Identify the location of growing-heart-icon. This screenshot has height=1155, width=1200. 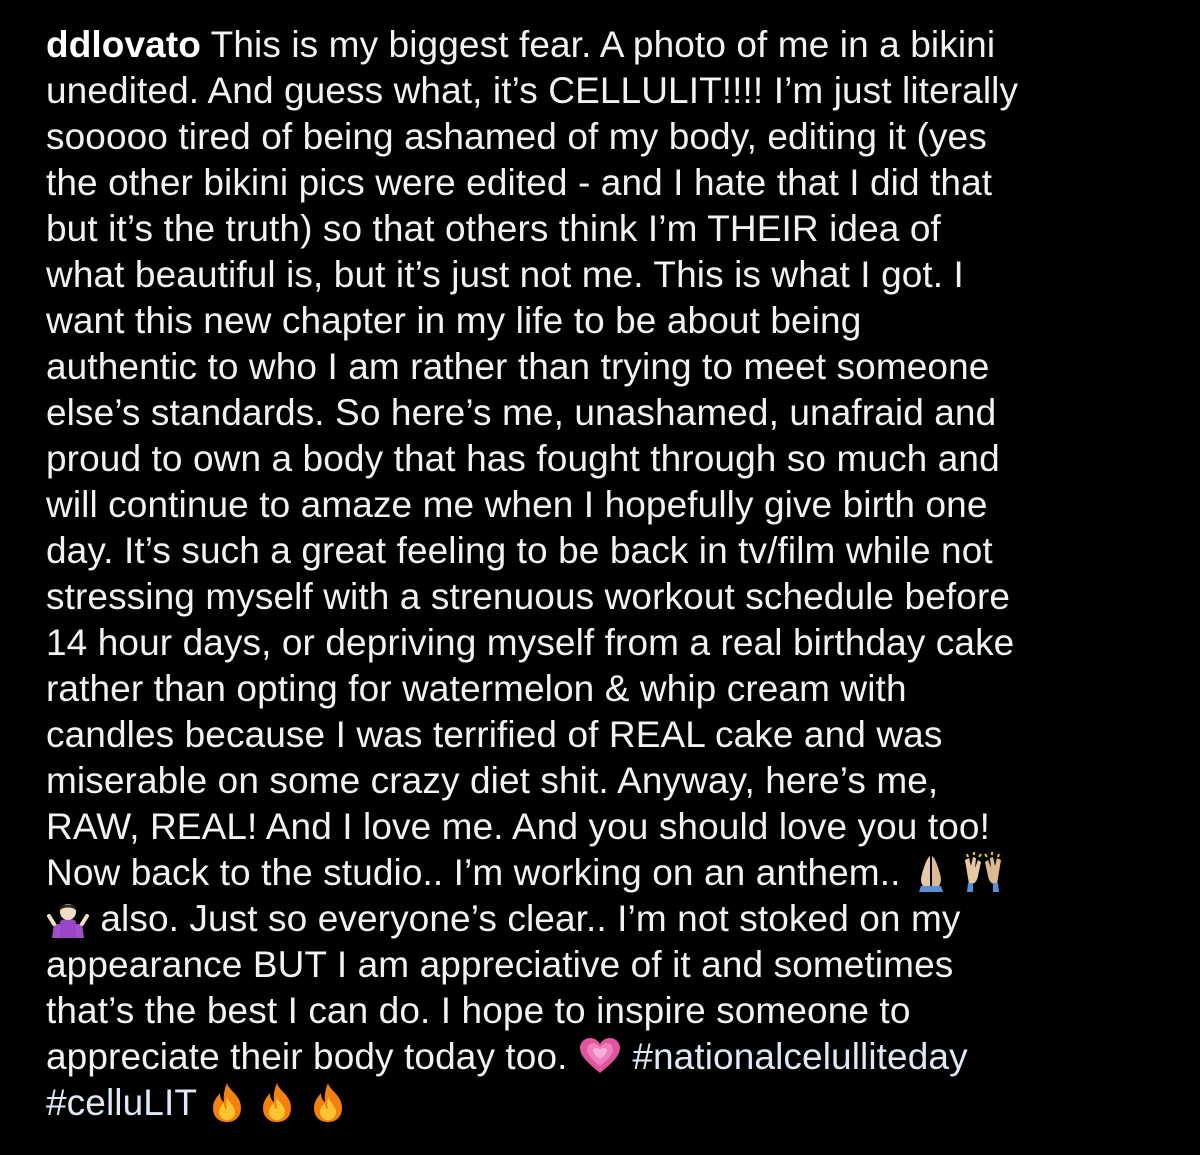
(600, 1056).